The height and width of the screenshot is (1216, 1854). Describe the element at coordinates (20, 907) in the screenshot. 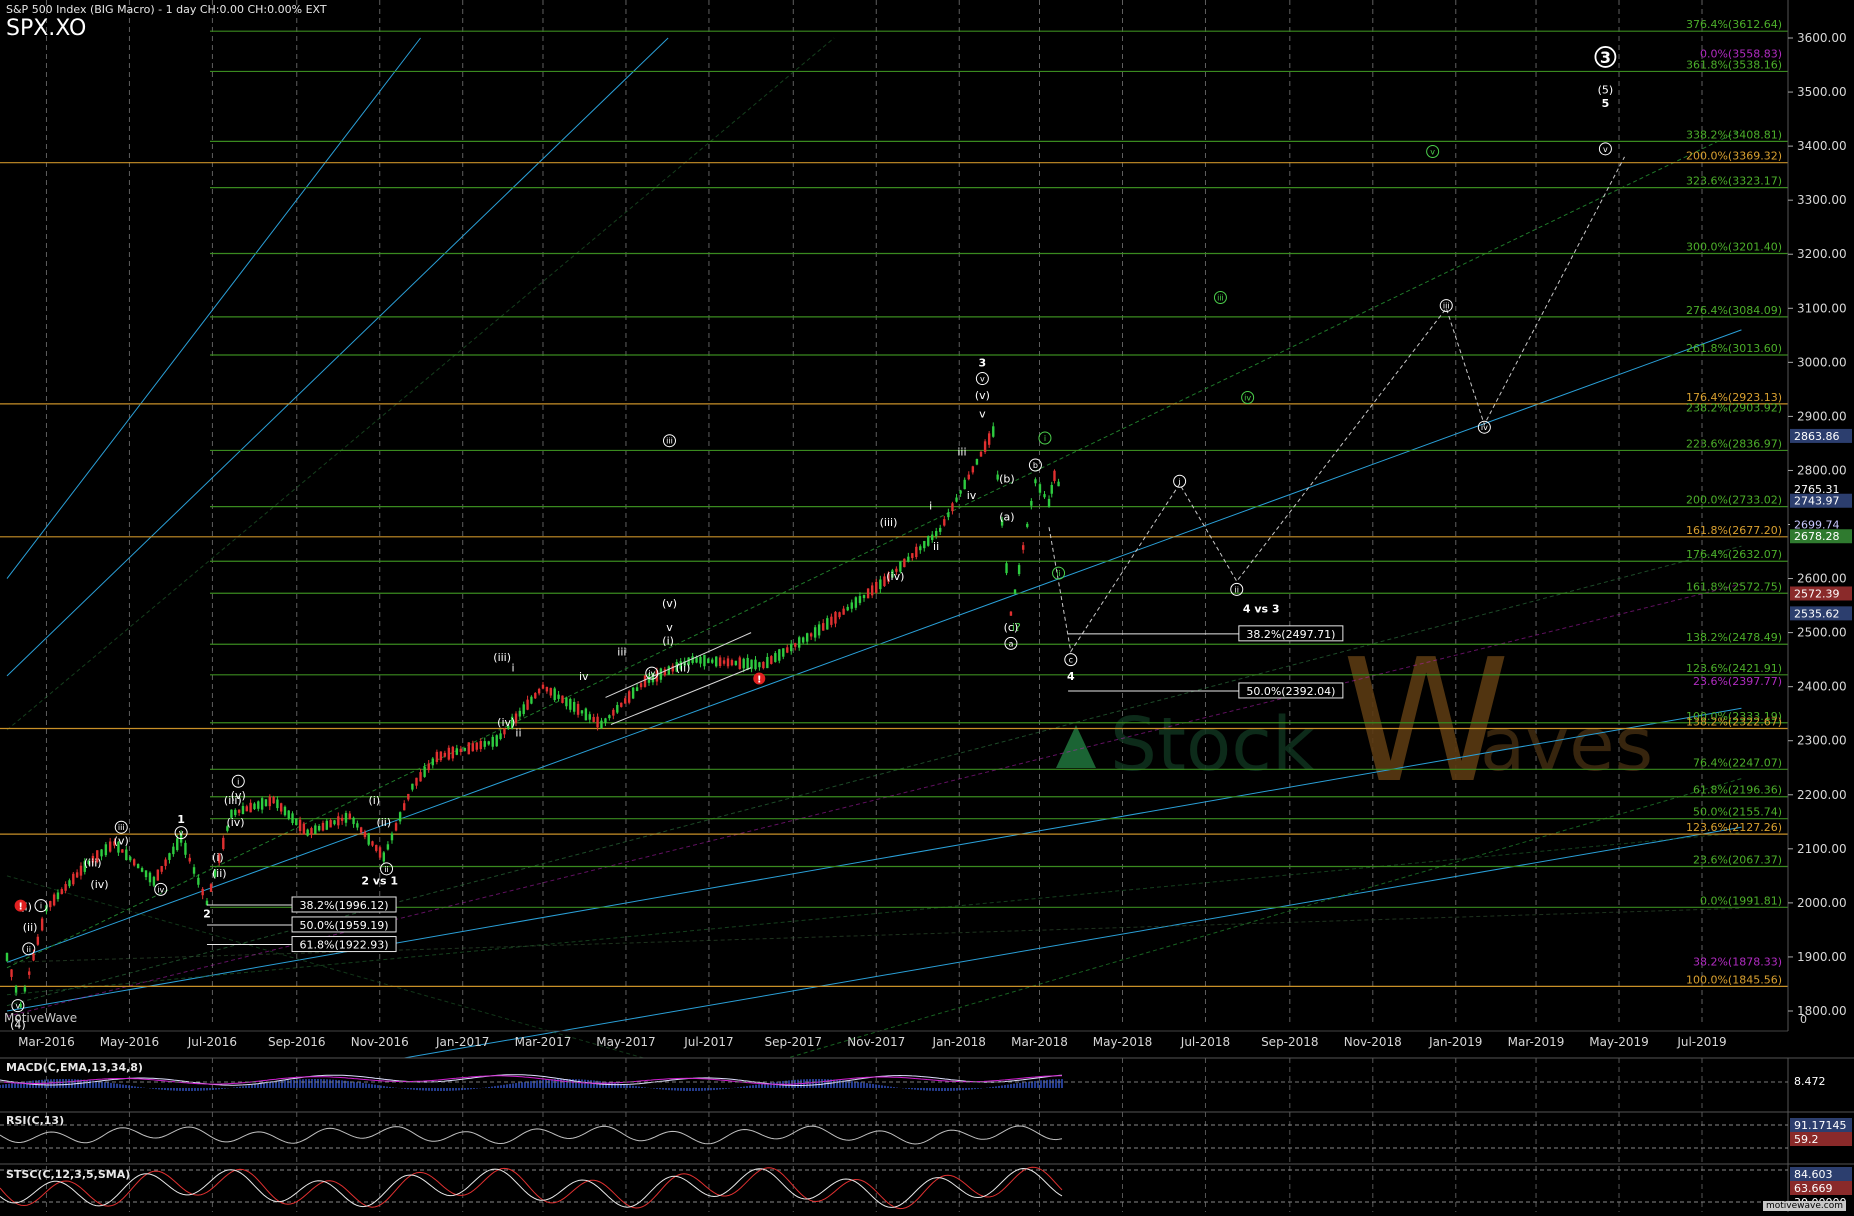

I see `red-alert-mark: !` at that location.